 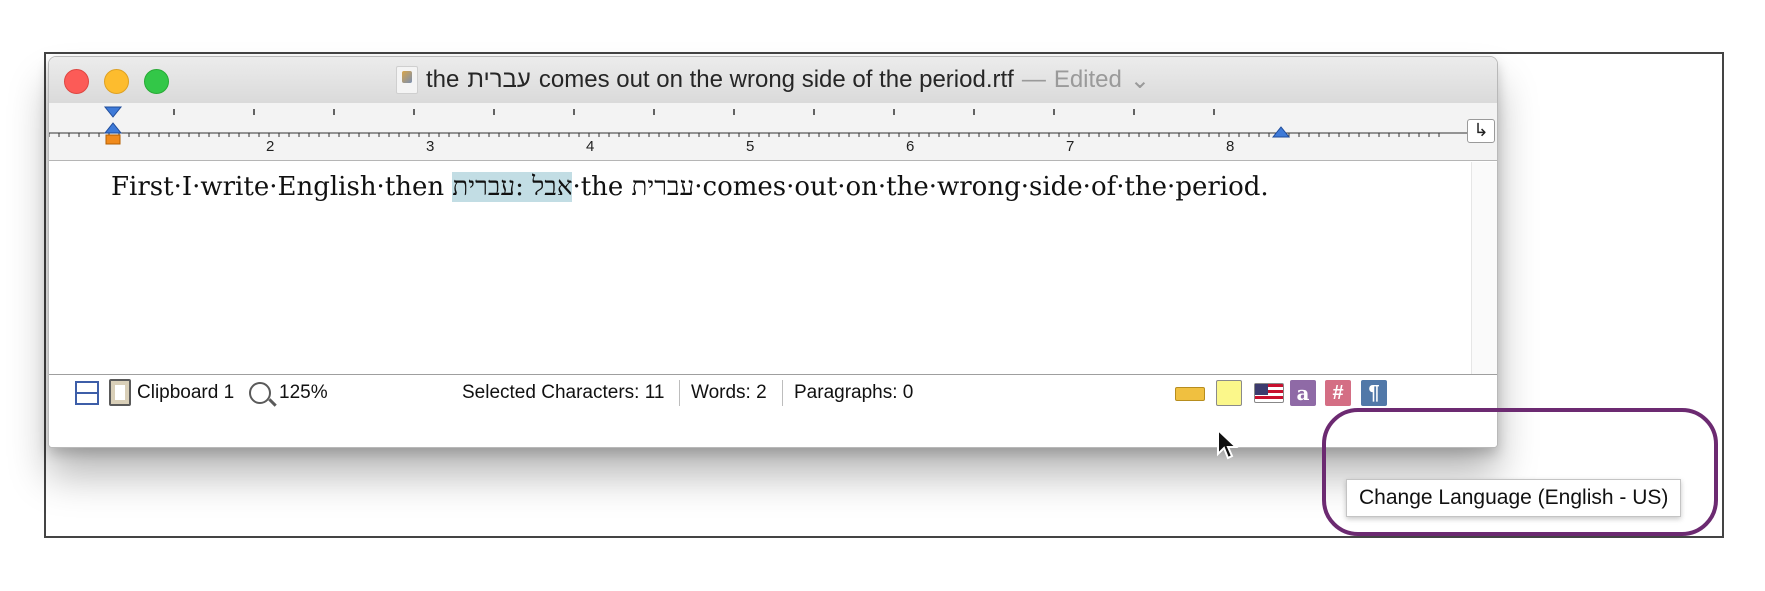 What do you see at coordinates (1484, 268) in the screenshot?
I see `vertical-scrollbar` at bounding box center [1484, 268].